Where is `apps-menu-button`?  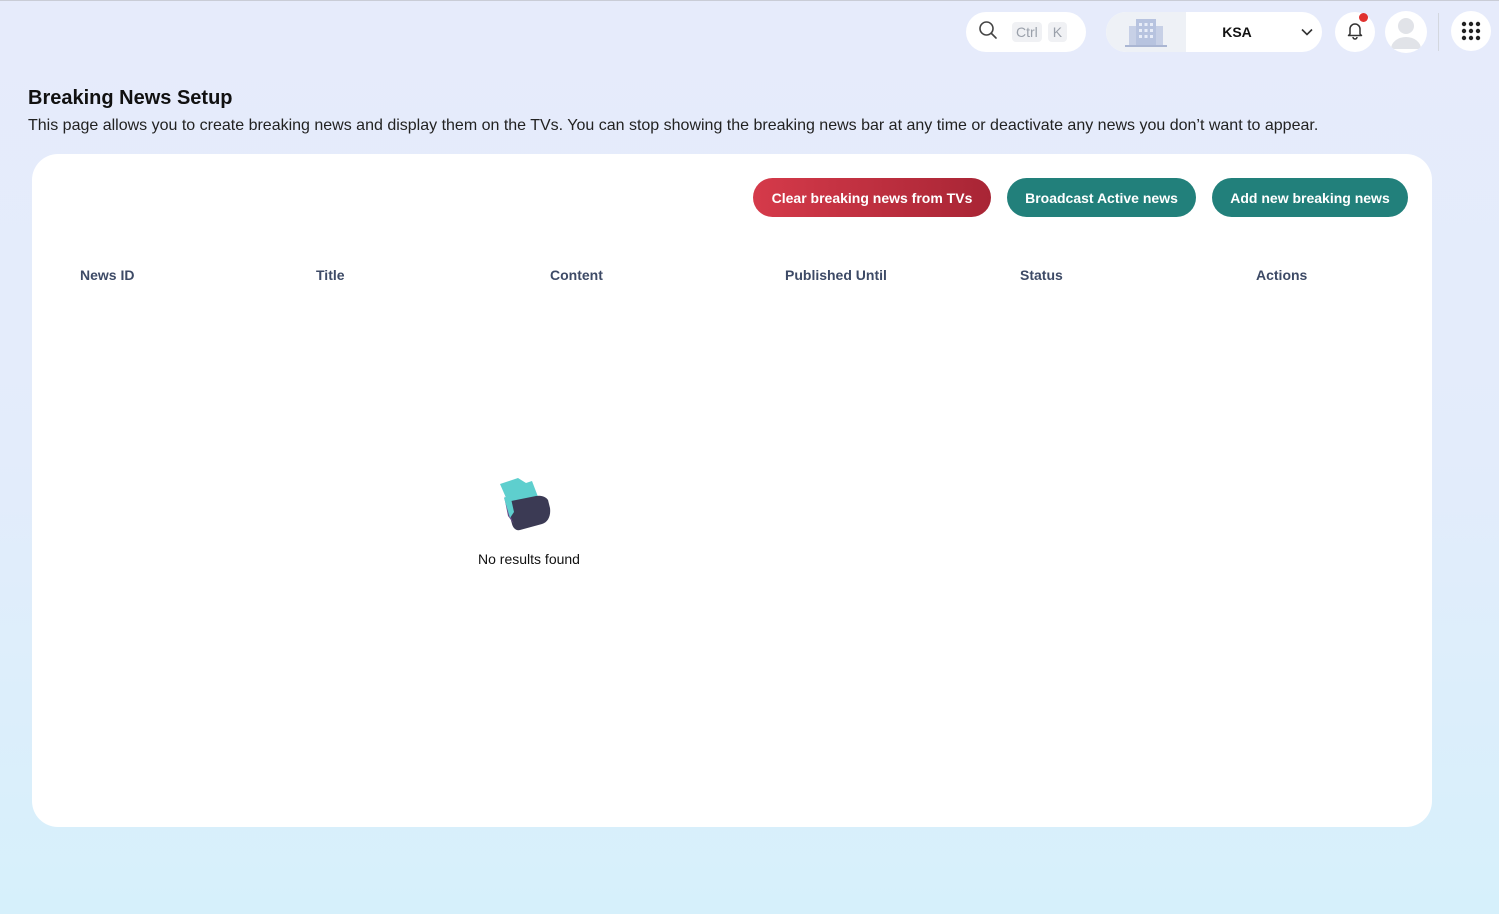 apps-menu-button is located at coordinates (1471, 31).